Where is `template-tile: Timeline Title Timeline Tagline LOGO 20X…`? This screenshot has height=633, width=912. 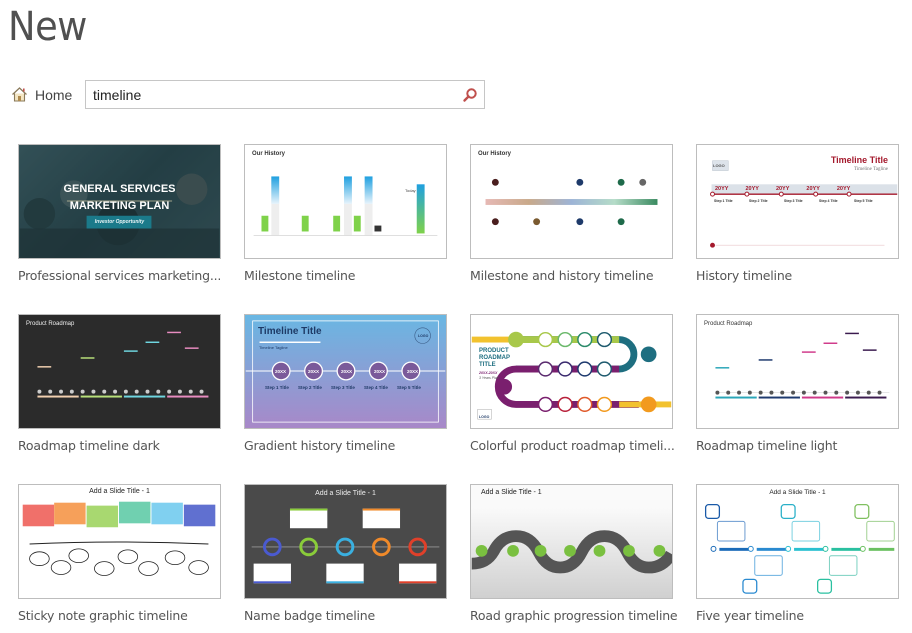
template-tile: Timeline Title Timeline Tagline LOGO 20X… is located at coordinates (345, 383).